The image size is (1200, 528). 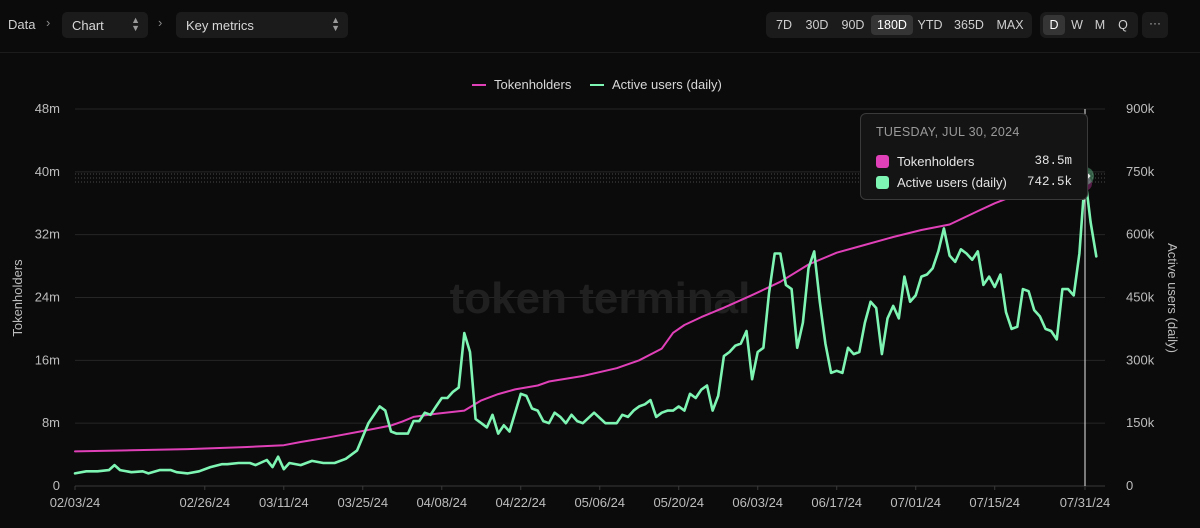 What do you see at coordinates (784, 25) in the screenshot?
I see `timeframe-btn-7d: 7D` at bounding box center [784, 25].